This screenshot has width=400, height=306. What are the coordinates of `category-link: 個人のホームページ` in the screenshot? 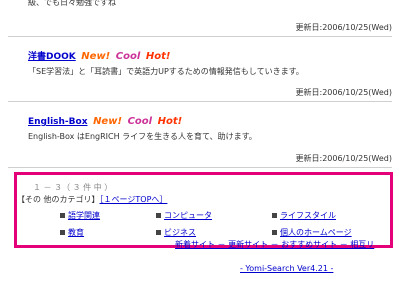 It's located at (316, 232).